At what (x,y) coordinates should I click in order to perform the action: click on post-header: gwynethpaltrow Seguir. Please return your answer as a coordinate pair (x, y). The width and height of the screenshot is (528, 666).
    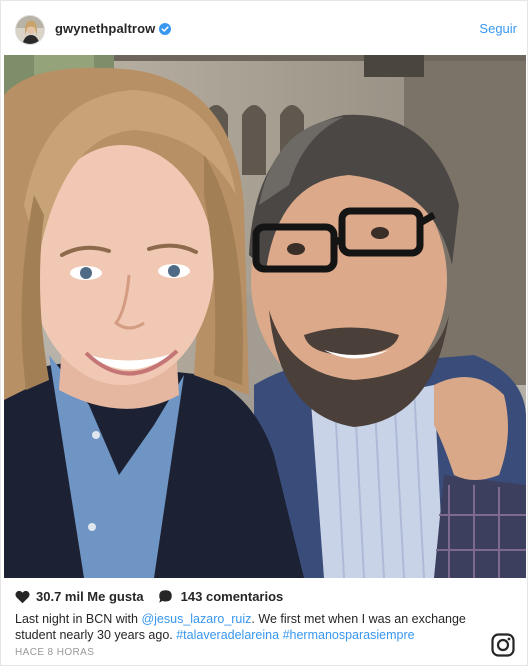
    Looking at the image, I should click on (264, 29).